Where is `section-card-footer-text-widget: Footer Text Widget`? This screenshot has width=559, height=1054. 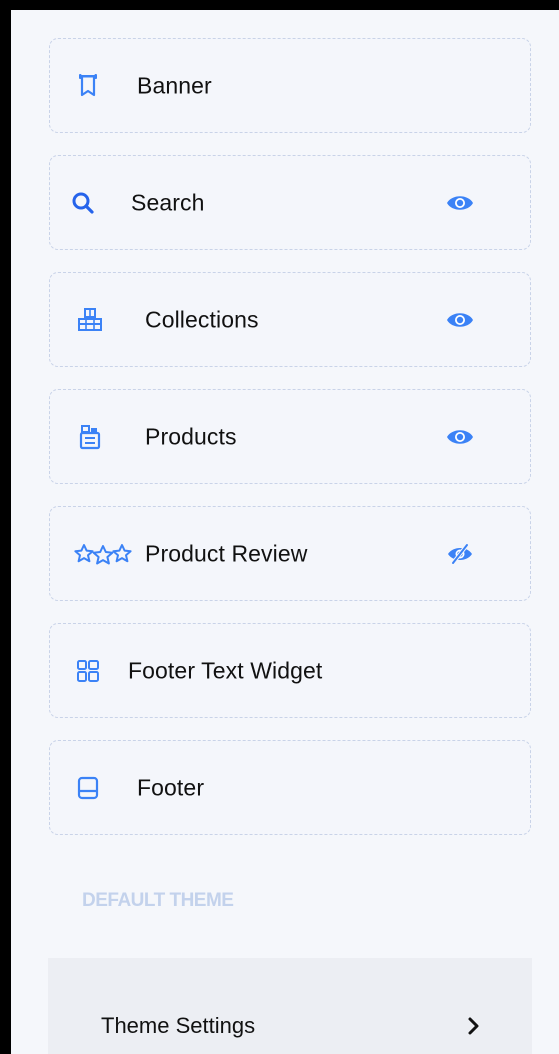 section-card-footer-text-widget: Footer Text Widget is located at coordinates (290, 670).